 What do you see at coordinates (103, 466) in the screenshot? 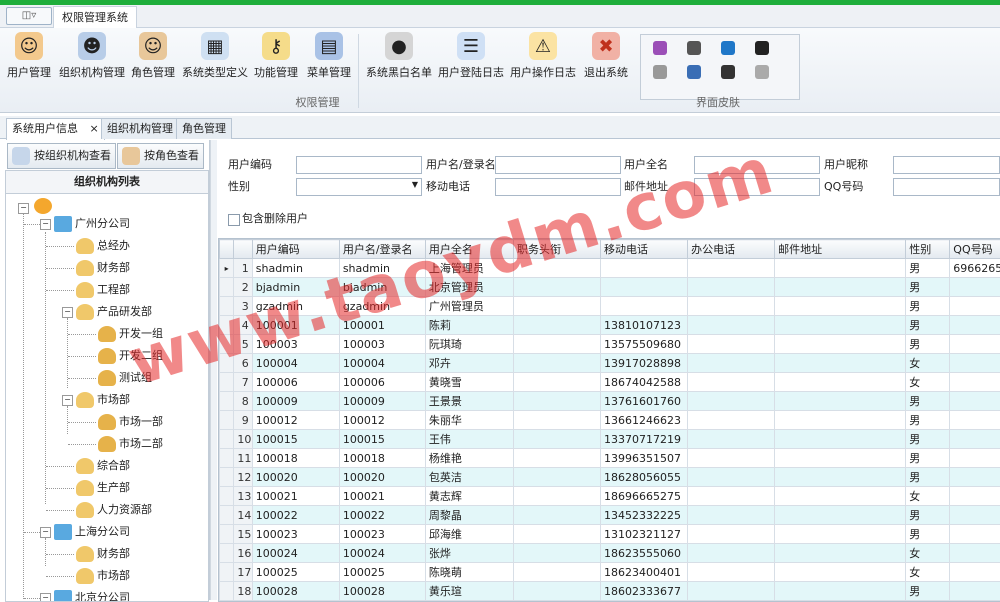
I see `tree-node: 综合部` at bounding box center [103, 466].